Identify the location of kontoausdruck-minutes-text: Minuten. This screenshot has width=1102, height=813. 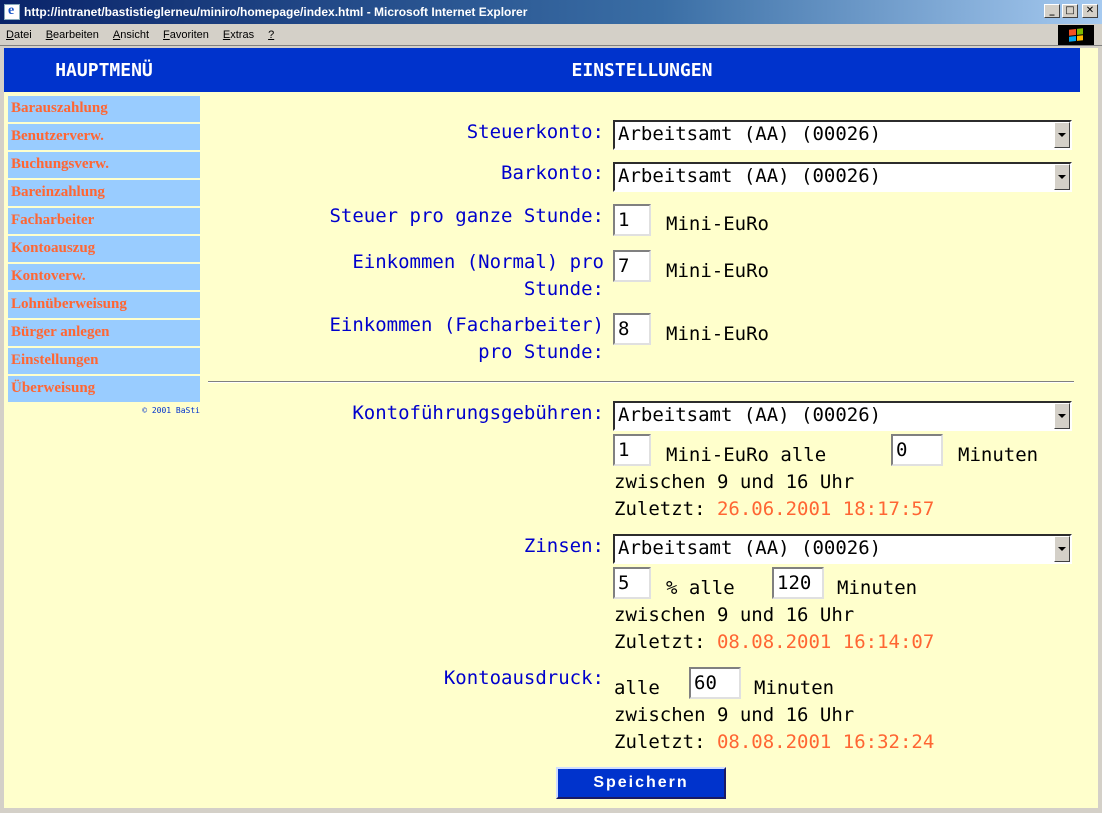
(794, 688).